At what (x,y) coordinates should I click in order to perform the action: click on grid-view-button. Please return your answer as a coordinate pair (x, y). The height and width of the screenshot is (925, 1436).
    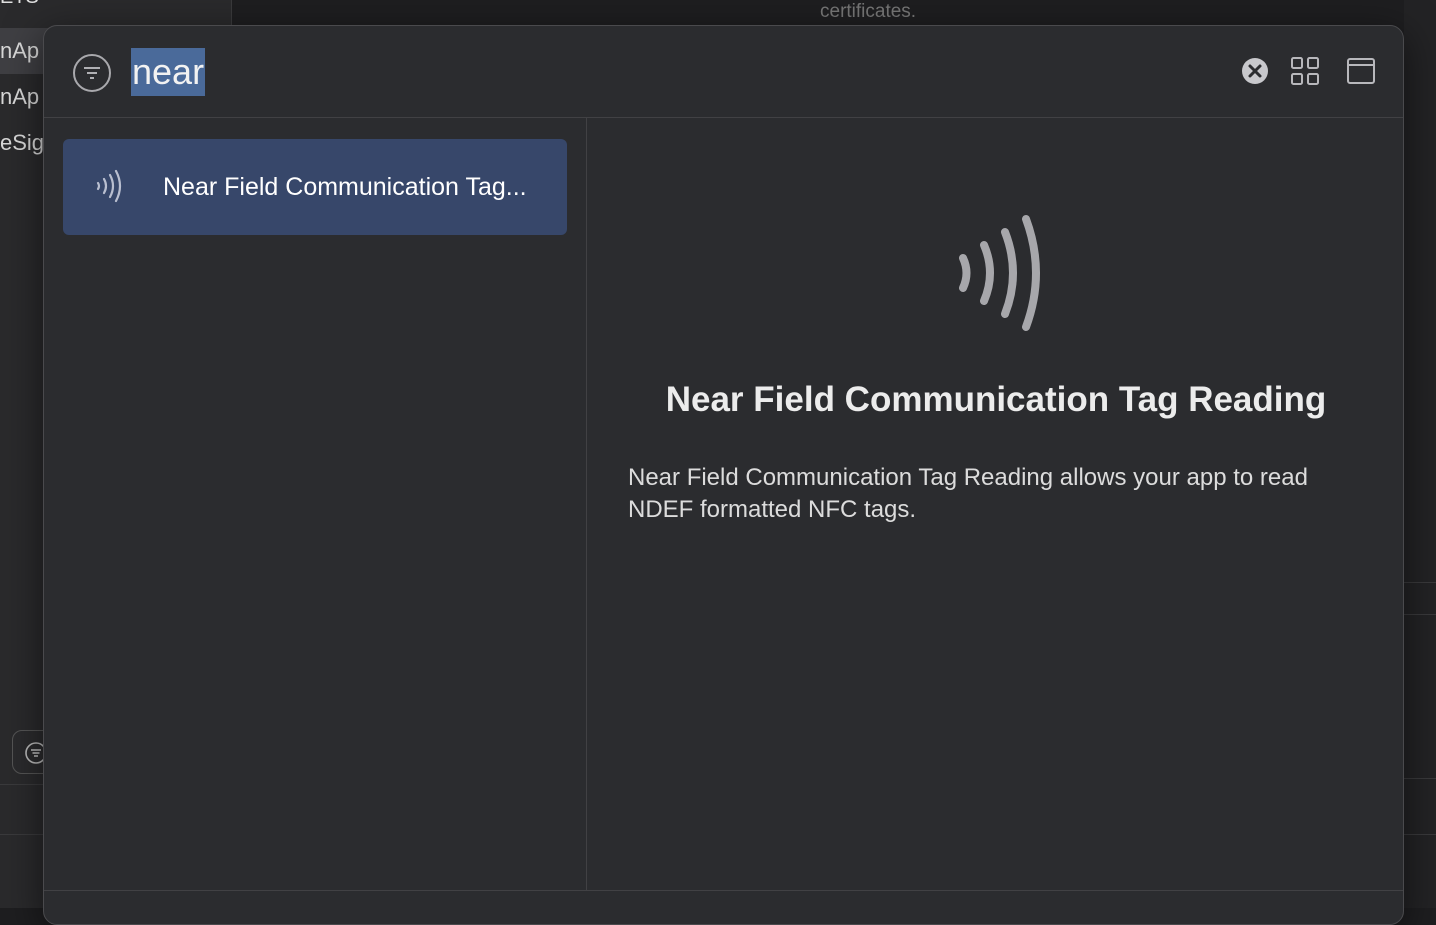
    Looking at the image, I should click on (1305, 71).